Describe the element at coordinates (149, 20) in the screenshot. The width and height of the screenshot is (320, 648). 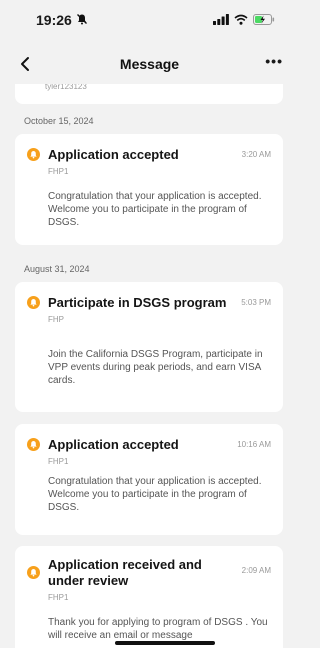
I see `status-bar: 19:26` at that location.